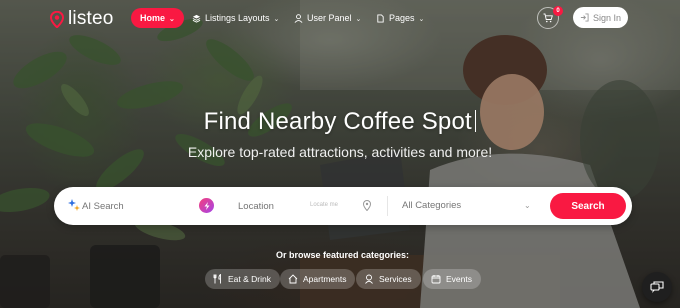 The height and width of the screenshot is (308, 680). I want to click on ai-search-input, so click(137, 206).